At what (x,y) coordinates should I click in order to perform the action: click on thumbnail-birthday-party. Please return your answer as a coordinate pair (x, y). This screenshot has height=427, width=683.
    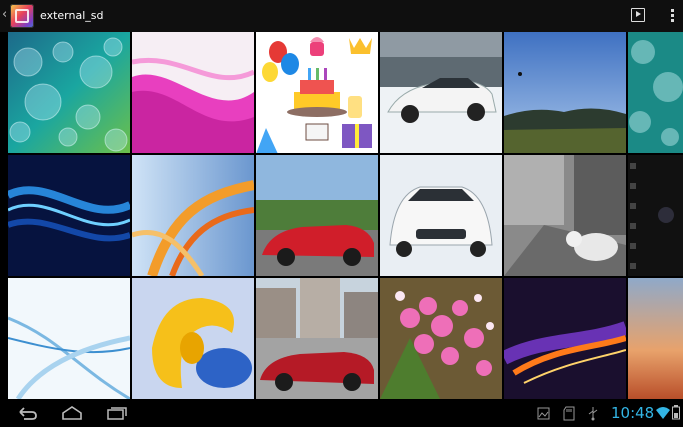
    Looking at the image, I should click on (317, 92).